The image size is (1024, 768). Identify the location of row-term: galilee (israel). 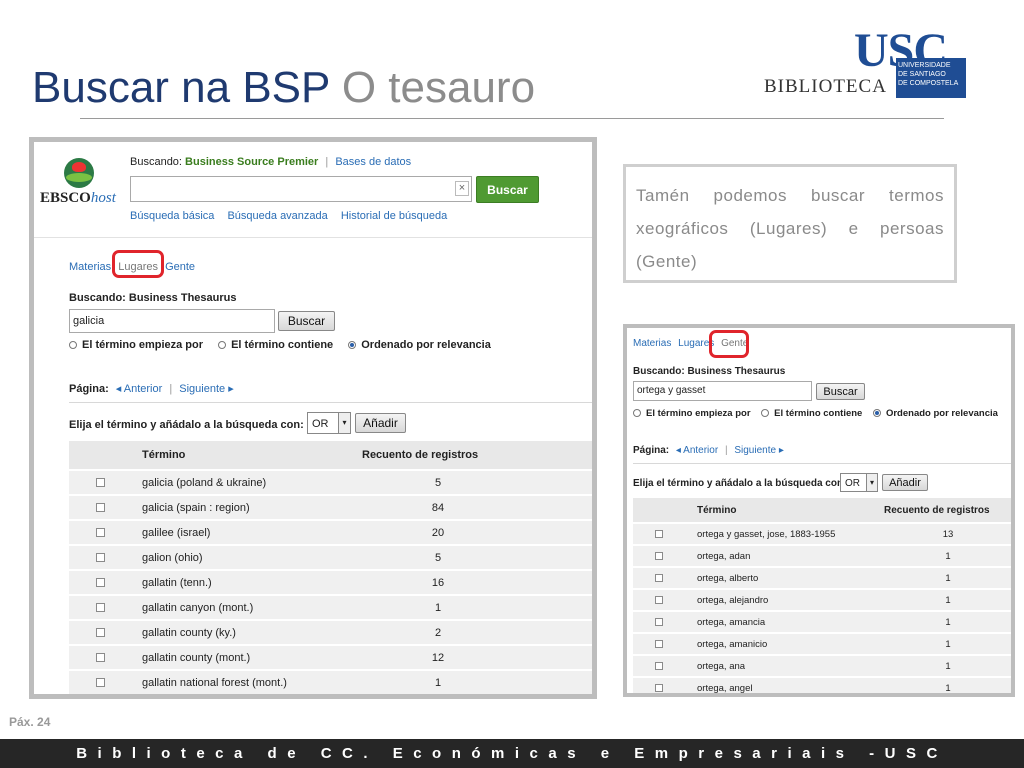
(176, 533).